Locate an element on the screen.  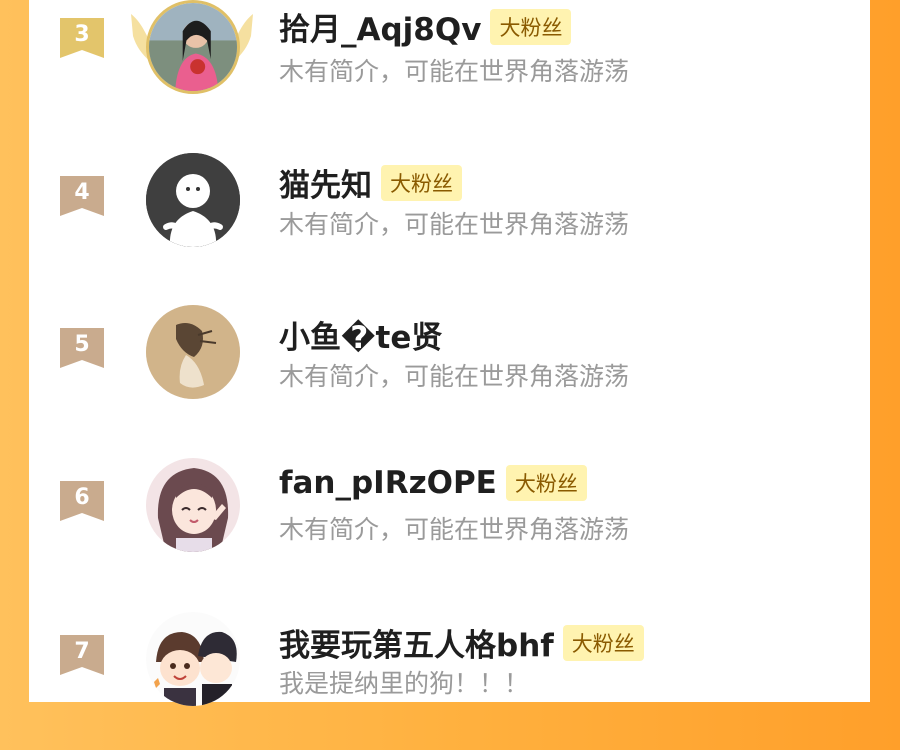
user-name: 拾月_Aqj8Qv is located at coordinates (380, 26).